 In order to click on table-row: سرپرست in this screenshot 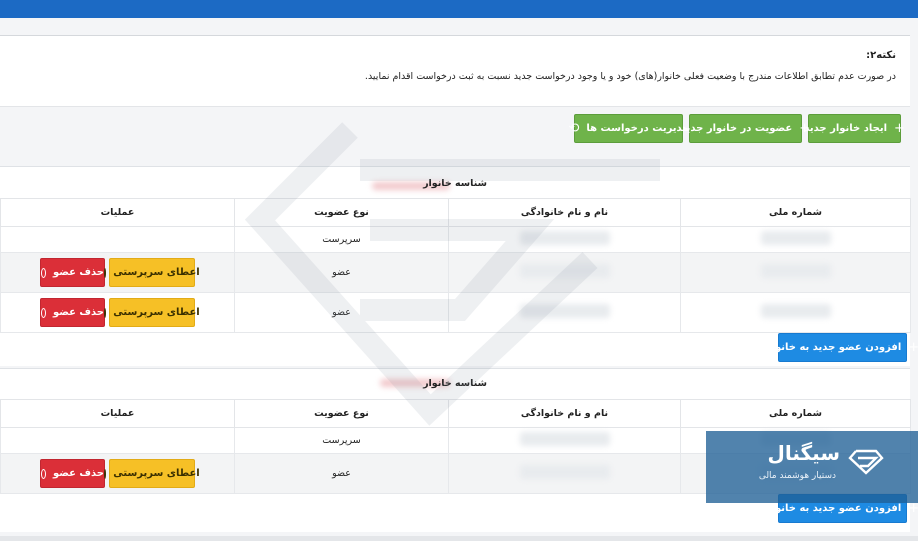, I will do `click(455, 239)`.